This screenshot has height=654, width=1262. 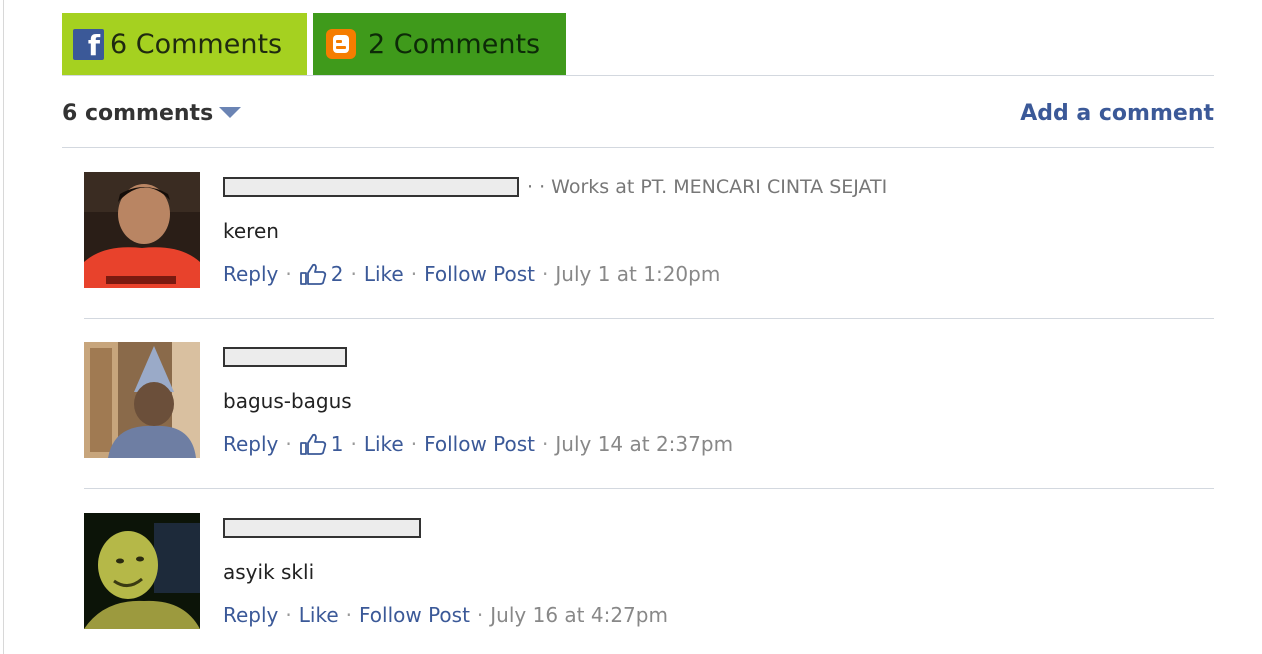 I want to click on like-count: 1, so click(x=321, y=444).